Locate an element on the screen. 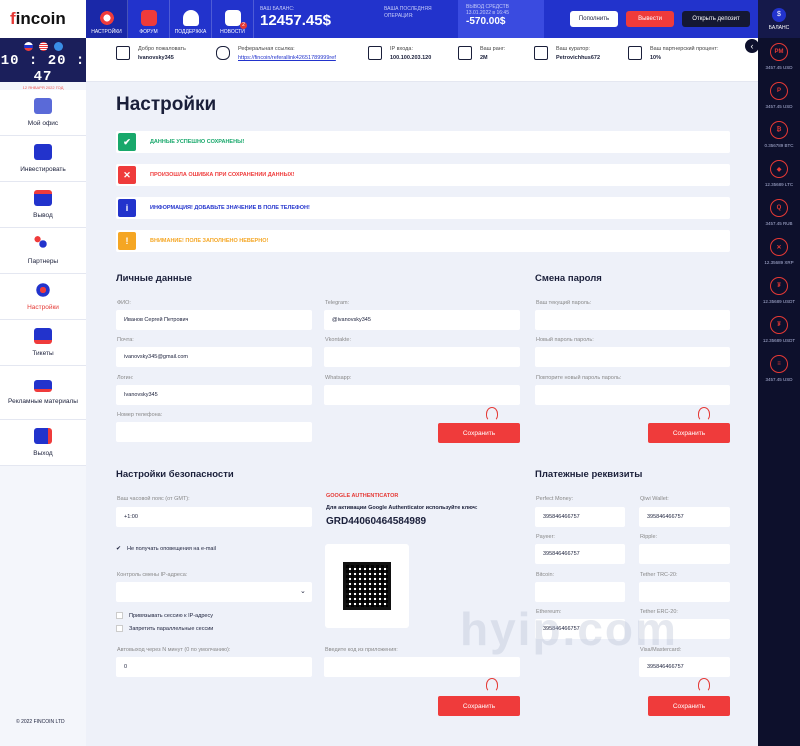  personal-title: Личные данные is located at coordinates (154, 278).